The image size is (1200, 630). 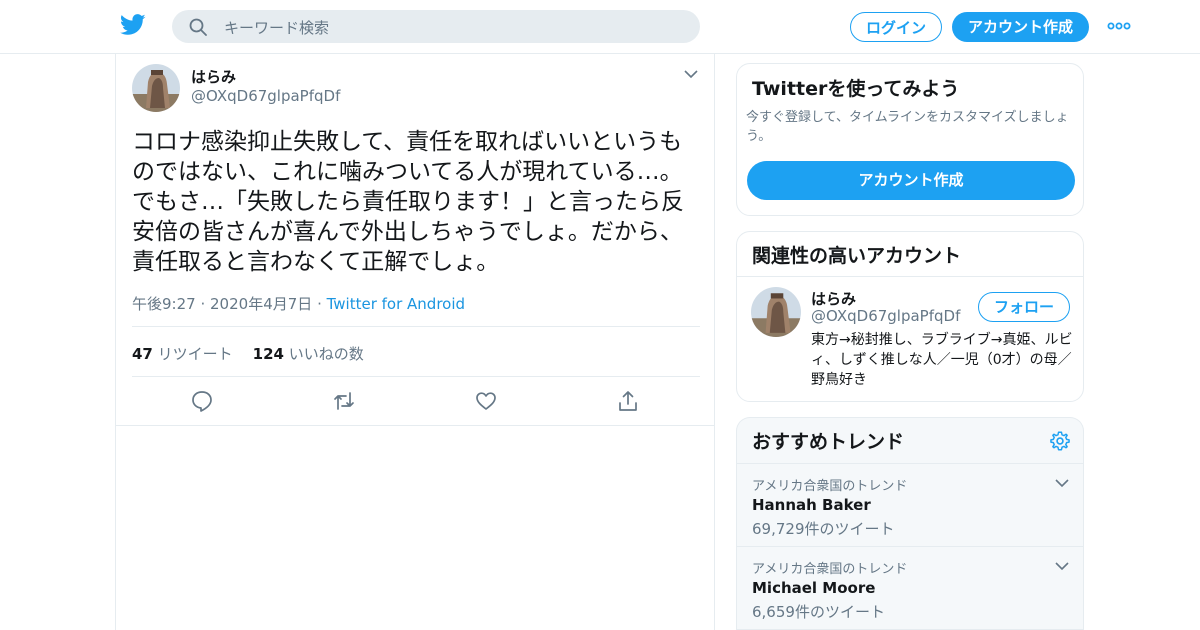 What do you see at coordinates (133, 25) in the screenshot?
I see `twitter-bird-icon` at bounding box center [133, 25].